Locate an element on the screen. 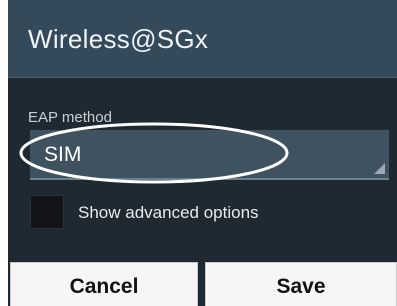  dialog-title: Wireless@SGx is located at coordinates (118, 39).